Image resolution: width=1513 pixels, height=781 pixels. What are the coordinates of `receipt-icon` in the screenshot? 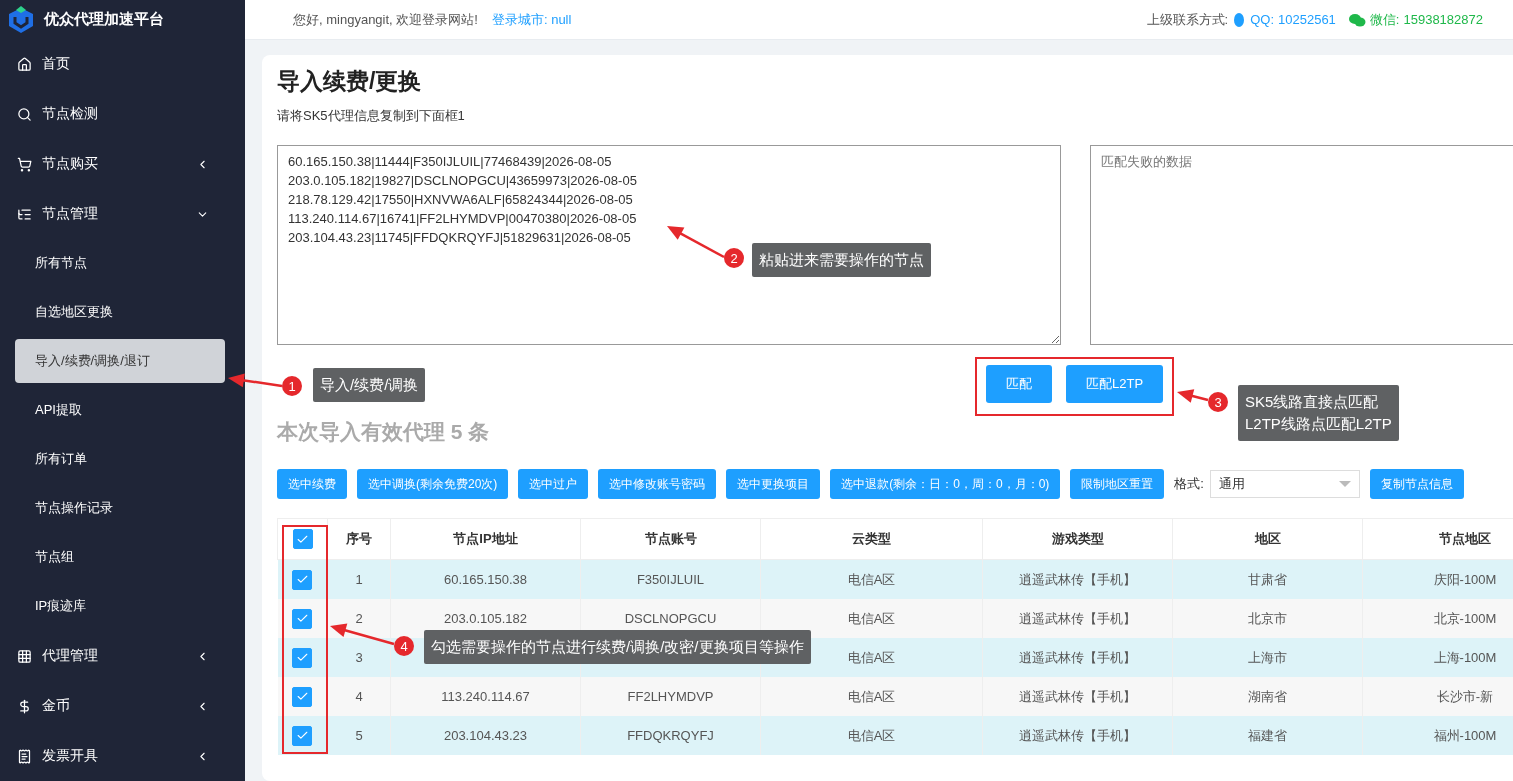 It's located at (24, 756).